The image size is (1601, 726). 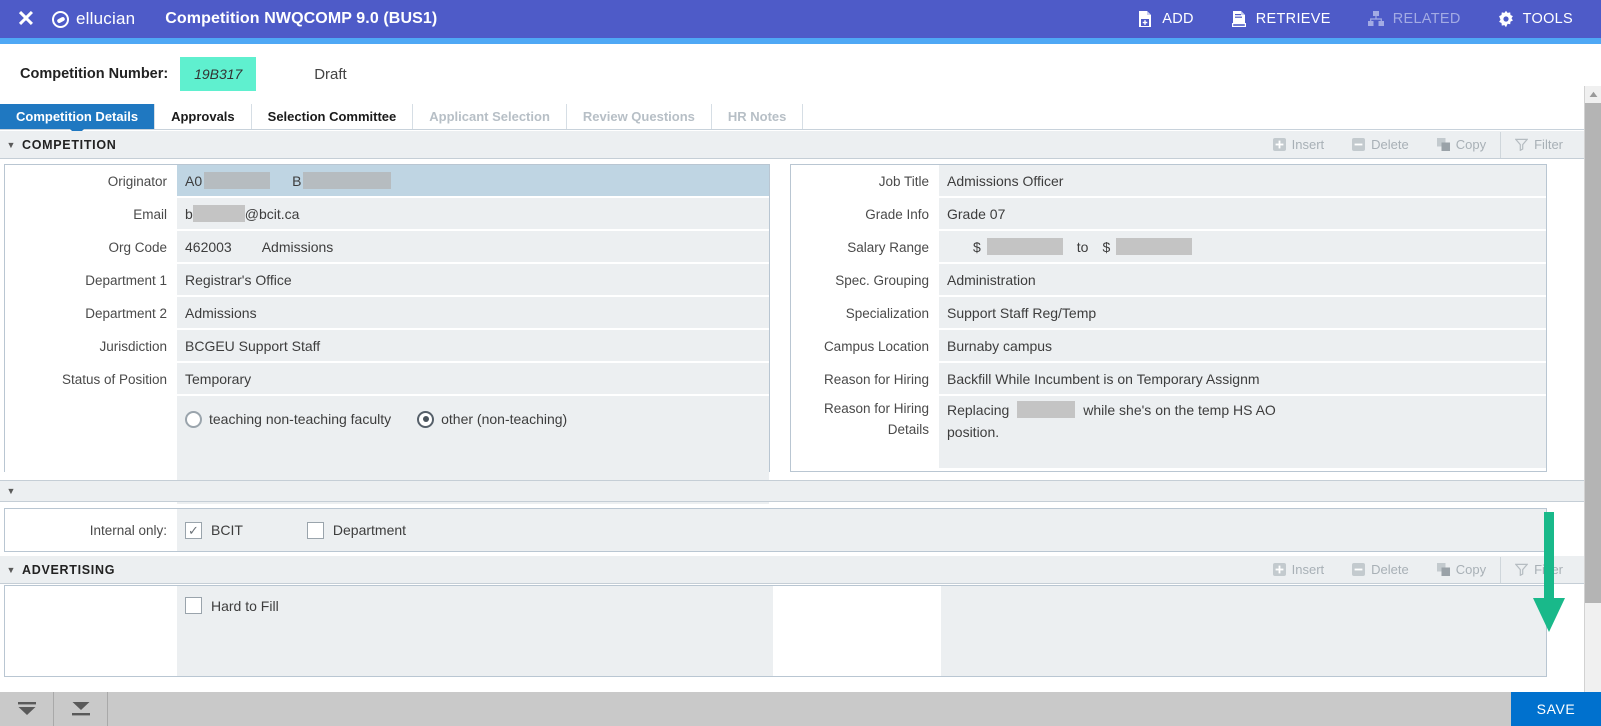 I want to click on field-row-grade-info: Grade Info Grade 07, so click(x=1168, y=214).